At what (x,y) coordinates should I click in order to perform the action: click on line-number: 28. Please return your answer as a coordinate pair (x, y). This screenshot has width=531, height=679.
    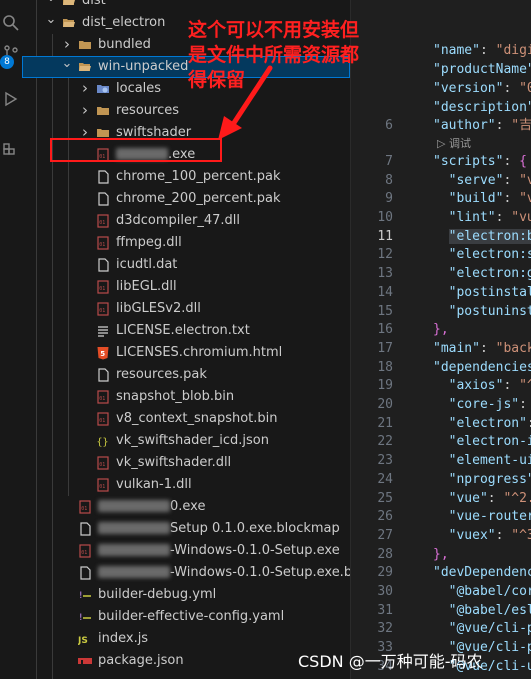
    Looking at the image, I should click on (385, 554).